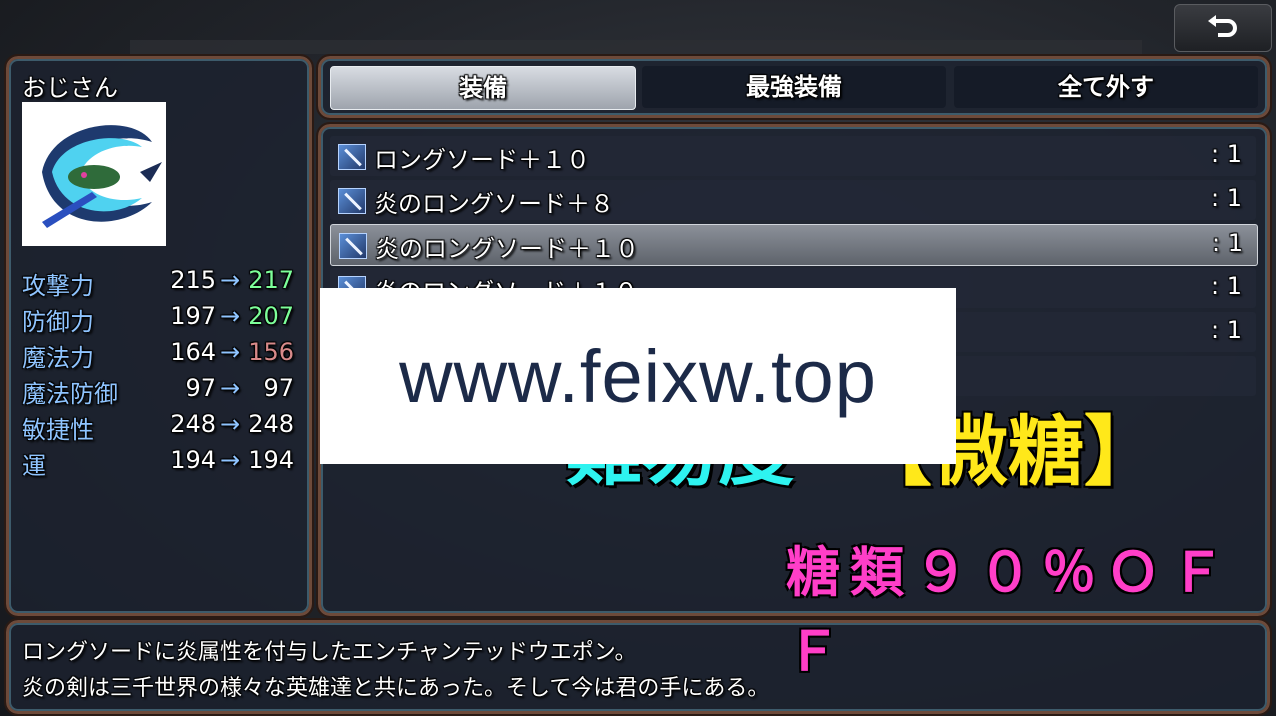 The height and width of the screenshot is (716, 1276). I want to click on param-row-attack: 攻撃力 215 → 217, so click(160, 283).